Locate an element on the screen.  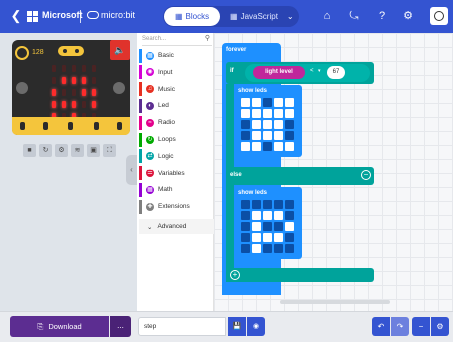
workspace-scrollbar is located at coordinates (335, 302).